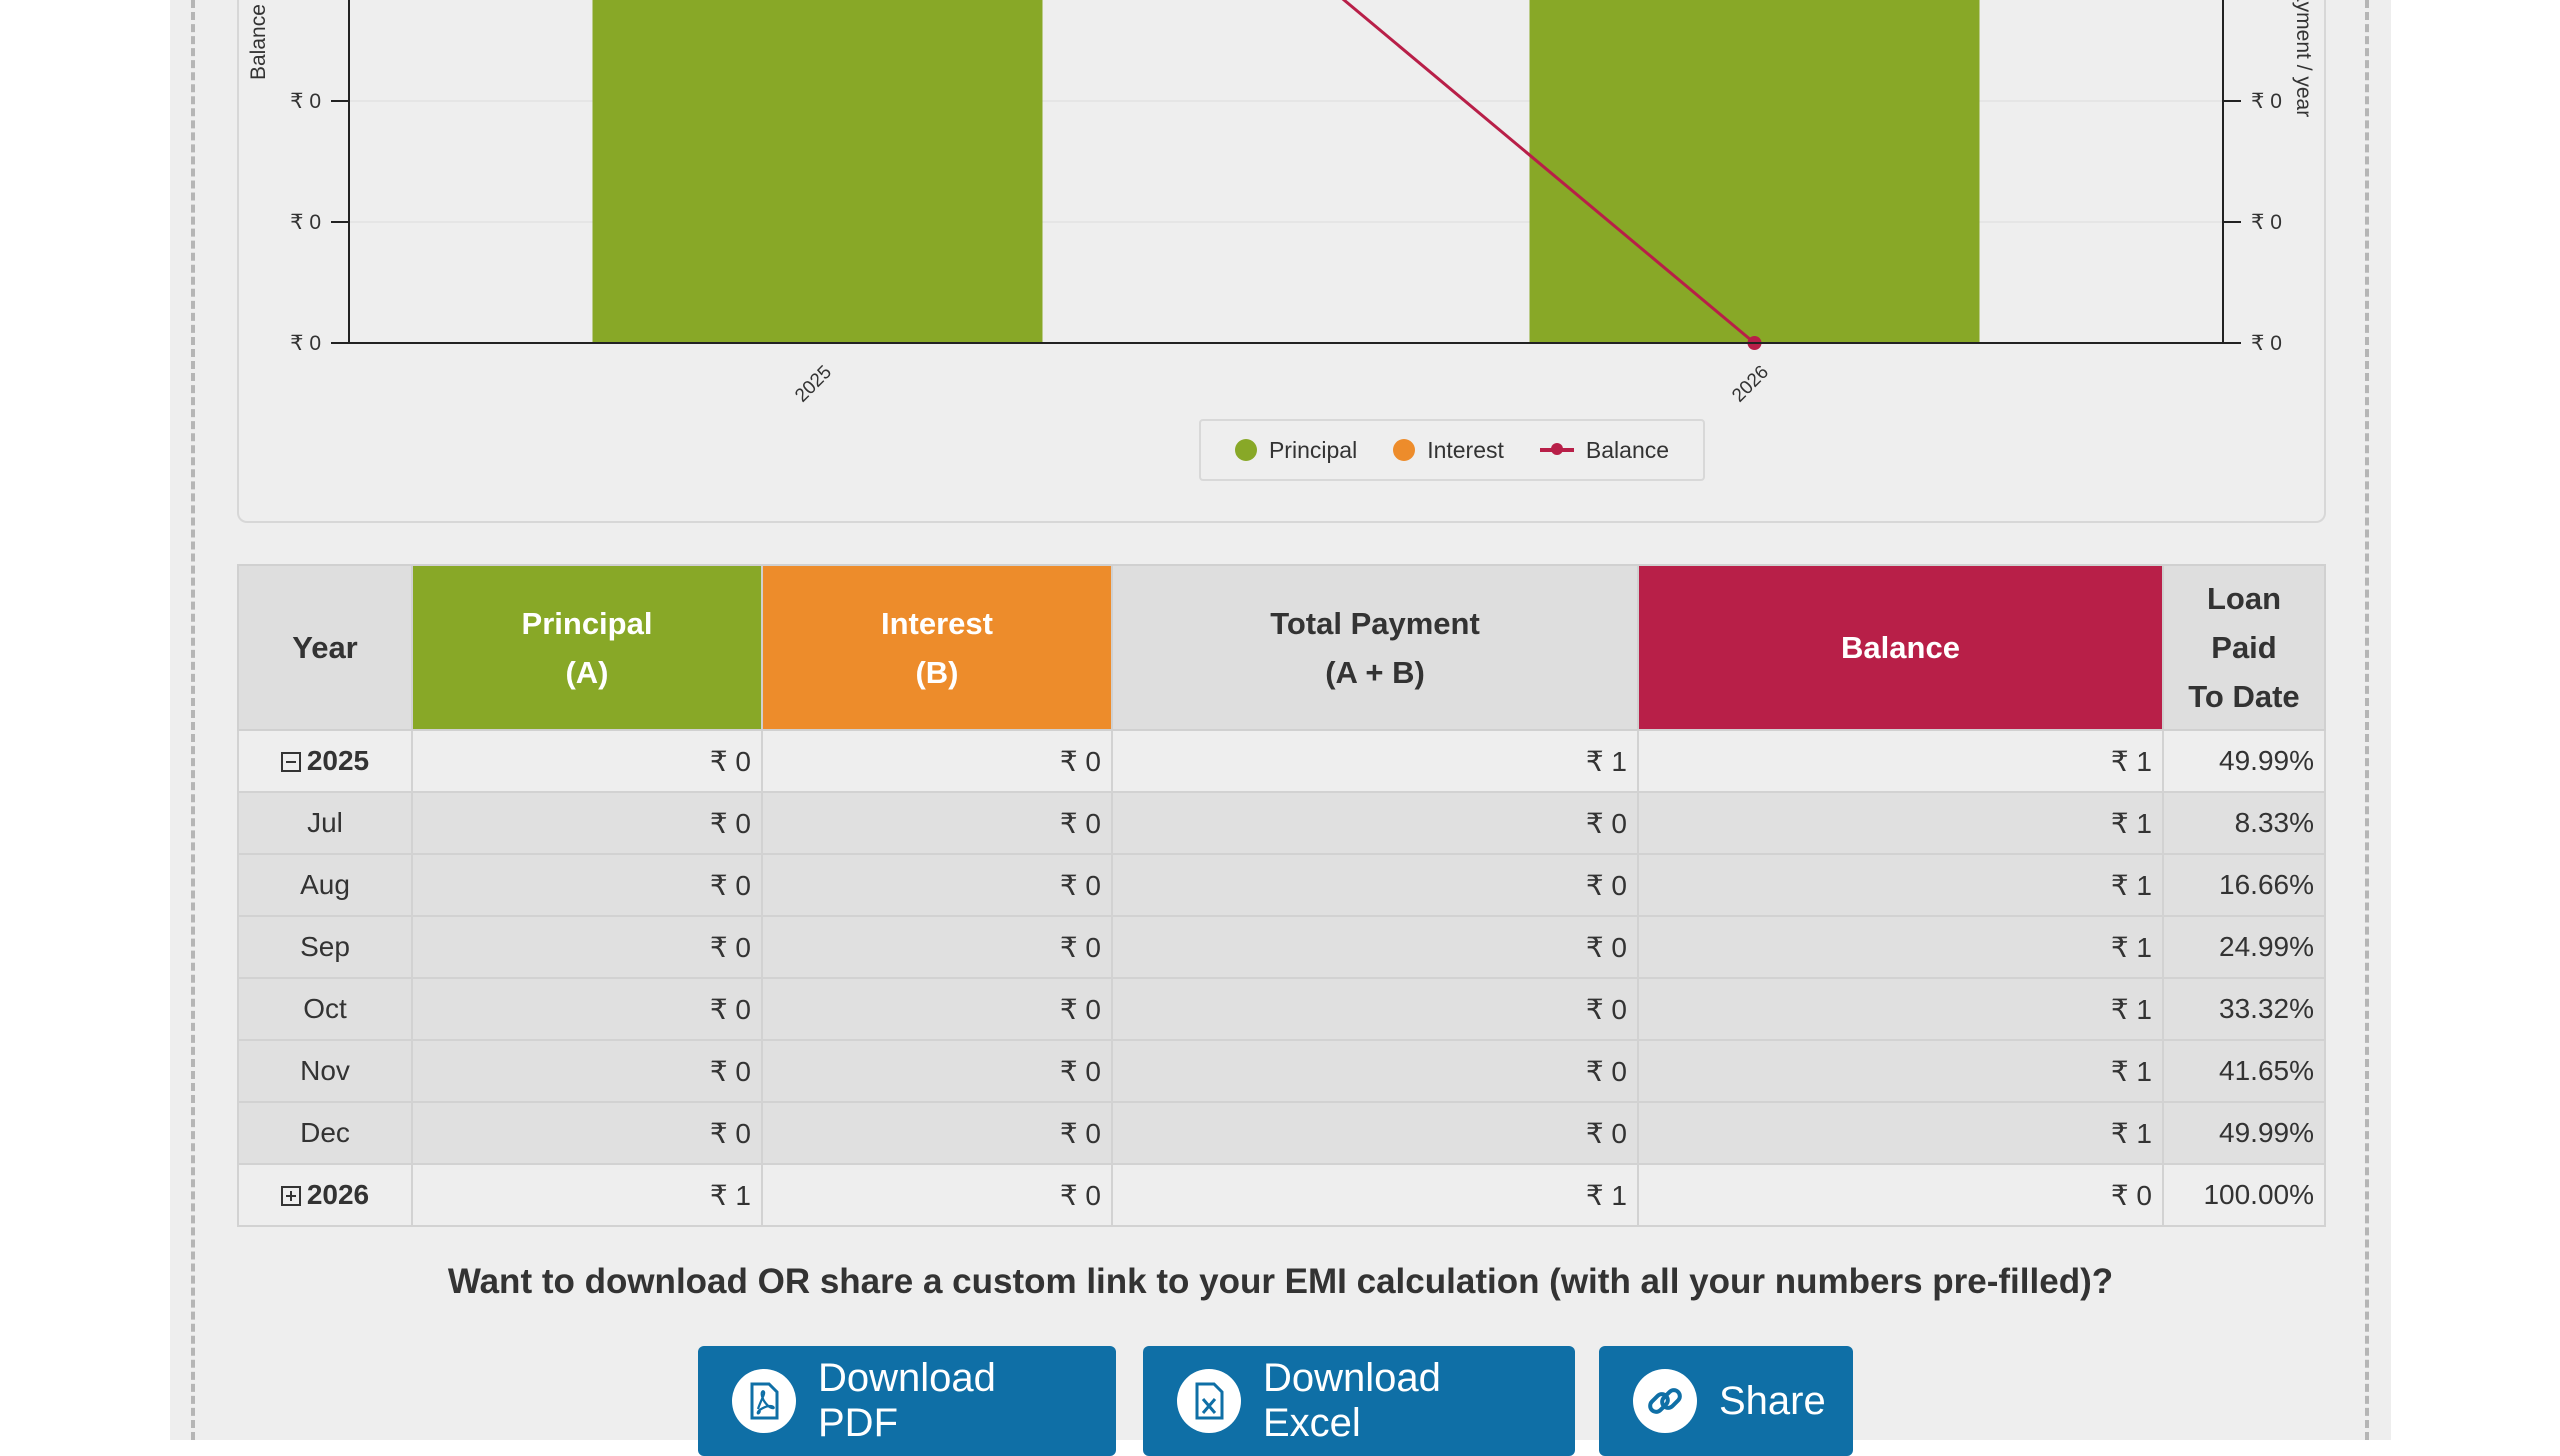  I want to click on dashed-border-right, so click(2367, 720).